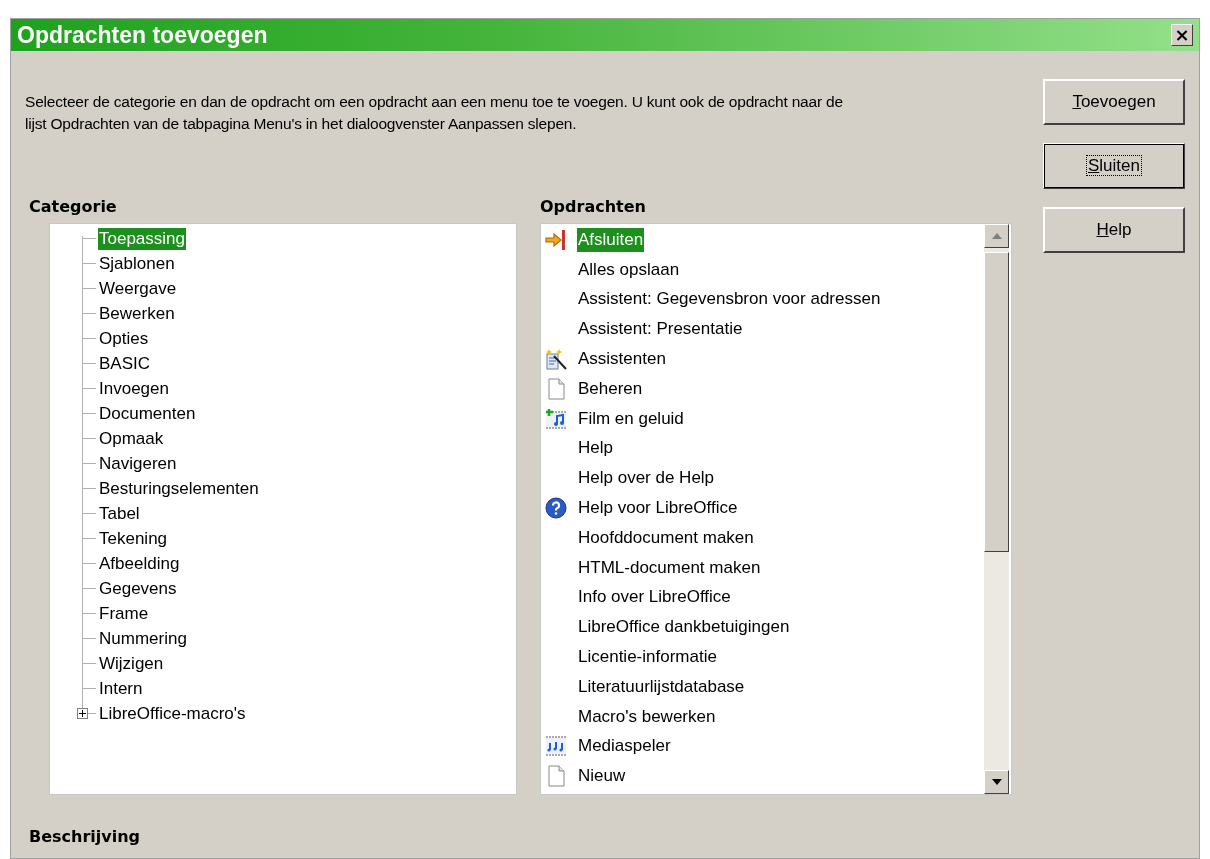  I want to click on command-item: Help, so click(595, 448).